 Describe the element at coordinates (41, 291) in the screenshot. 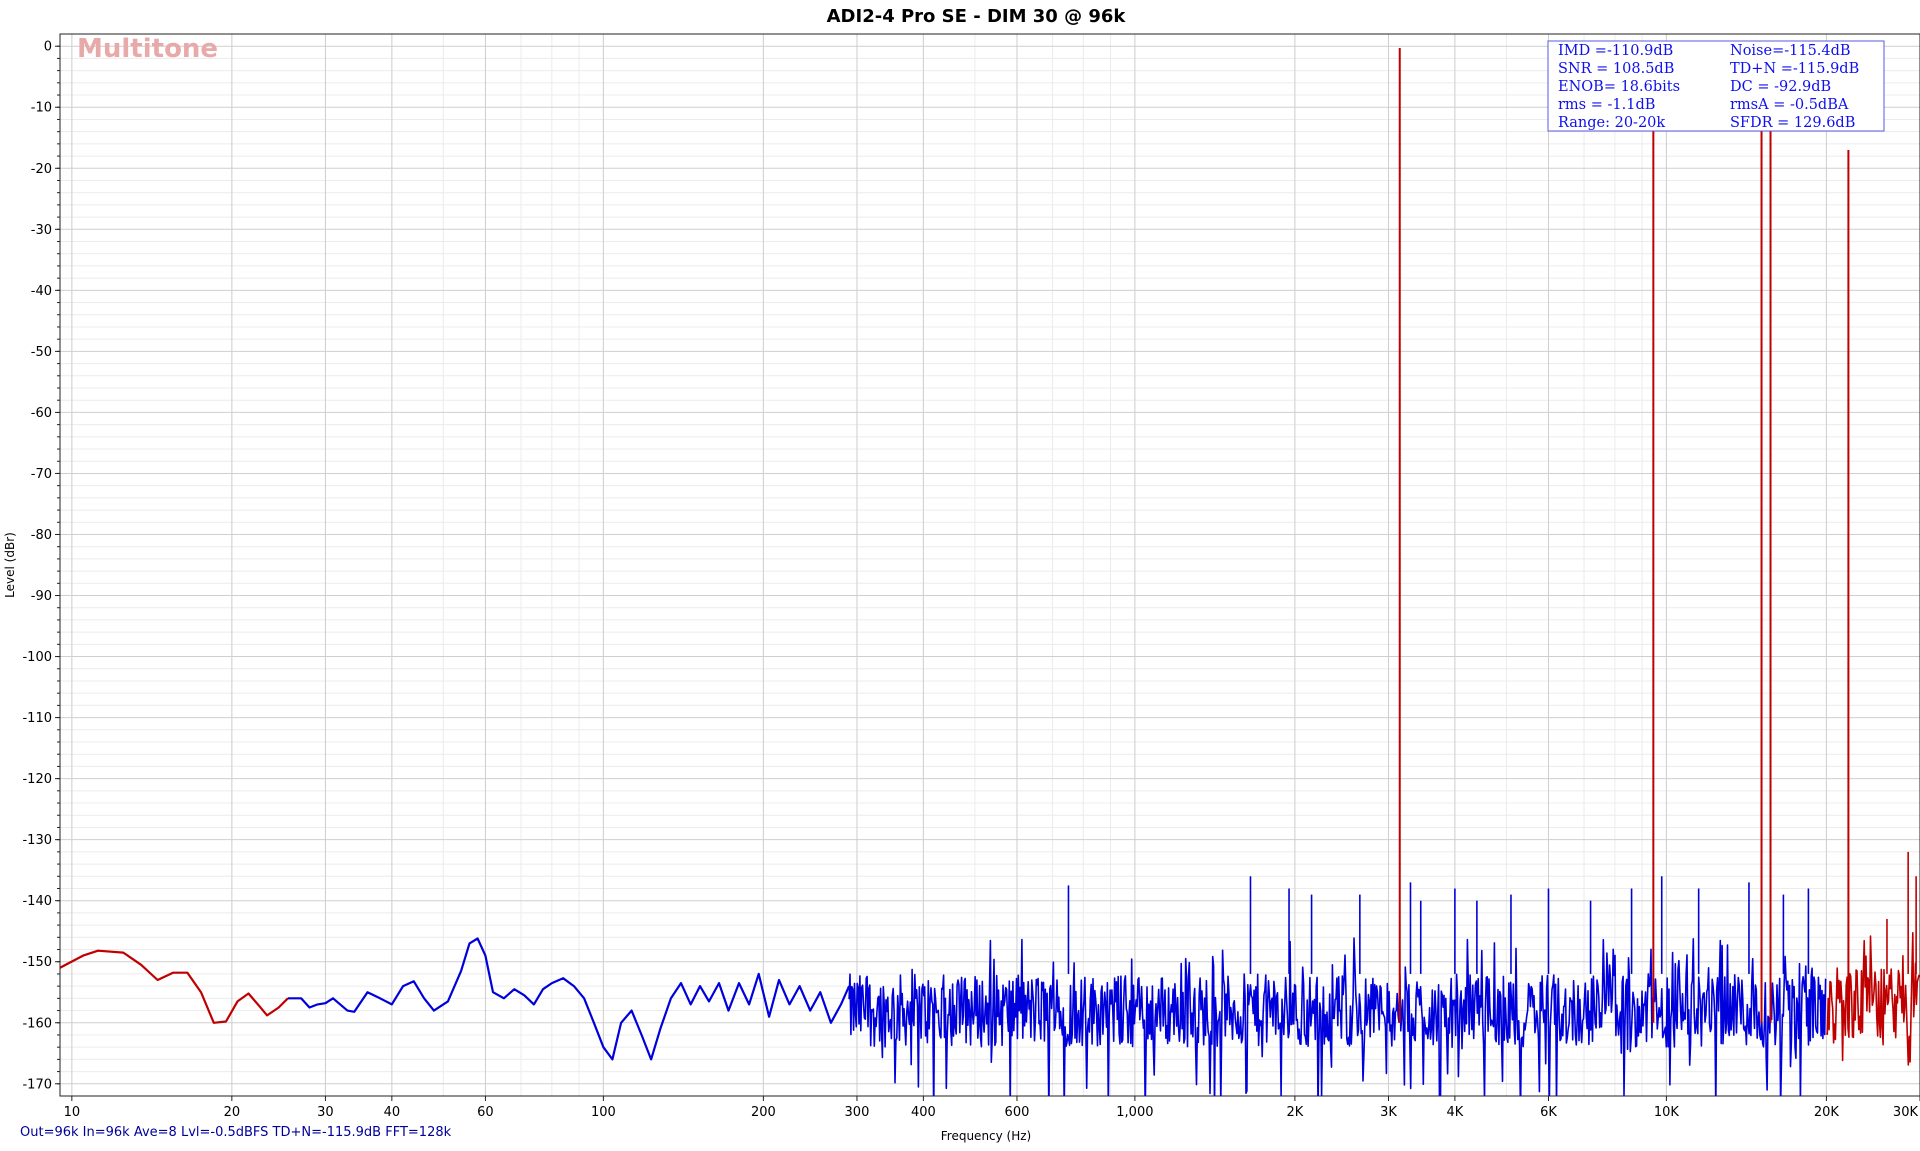

I see `y-tick-label: -40` at that location.